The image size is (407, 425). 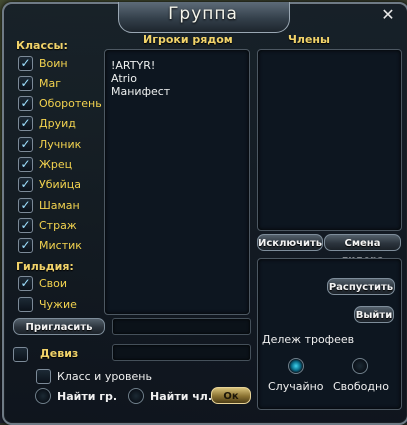 What do you see at coordinates (136, 396) in the screenshot?
I see `find-member-icon` at bounding box center [136, 396].